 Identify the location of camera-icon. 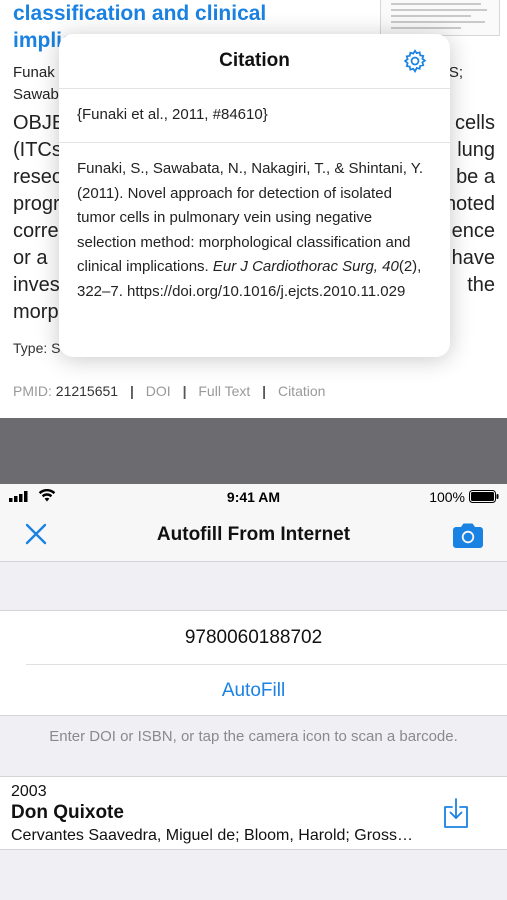
(468, 535).